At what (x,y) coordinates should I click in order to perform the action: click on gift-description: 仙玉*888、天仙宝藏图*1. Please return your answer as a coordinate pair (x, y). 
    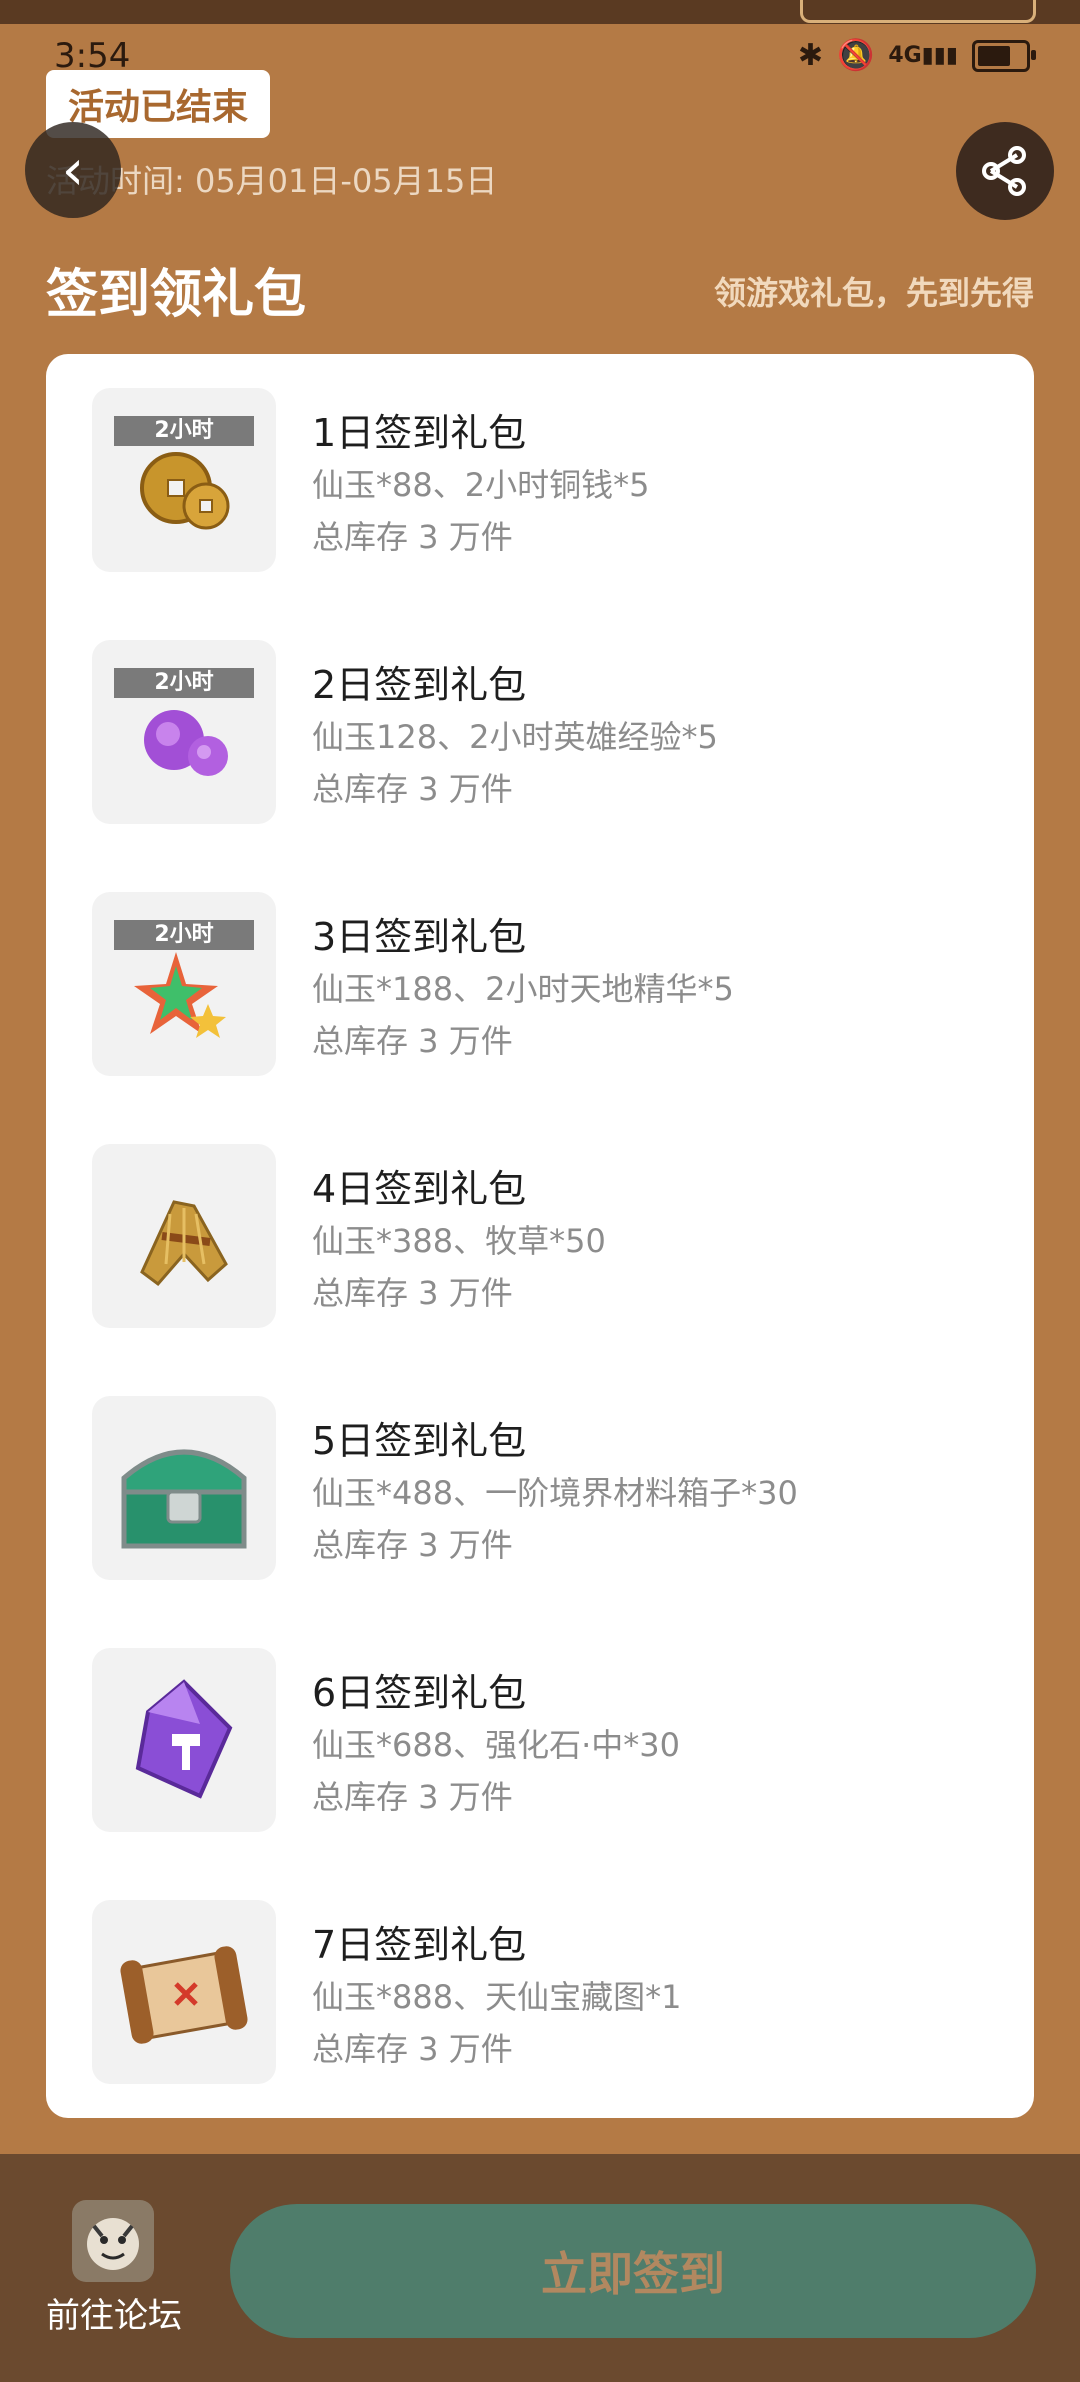
    Looking at the image, I should click on (497, 1997).